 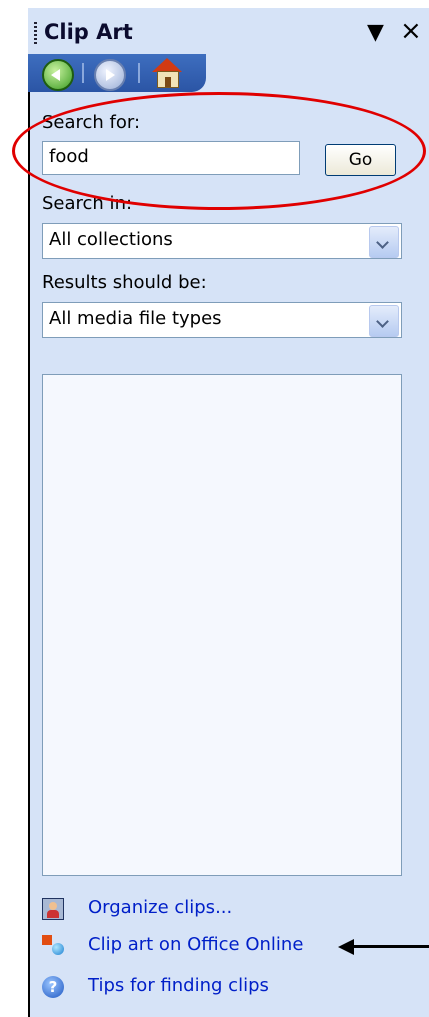 What do you see at coordinates (111, 239) in the screenshot?
I see `search-in-selected: All collections` at bounding box center [111, 239].